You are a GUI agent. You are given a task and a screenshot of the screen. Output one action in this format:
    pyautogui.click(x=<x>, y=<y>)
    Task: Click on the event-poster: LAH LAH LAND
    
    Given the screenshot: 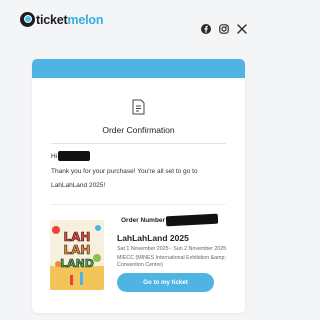 What is the action you would take?
    pyautogui.click(x=77, y=255)
    